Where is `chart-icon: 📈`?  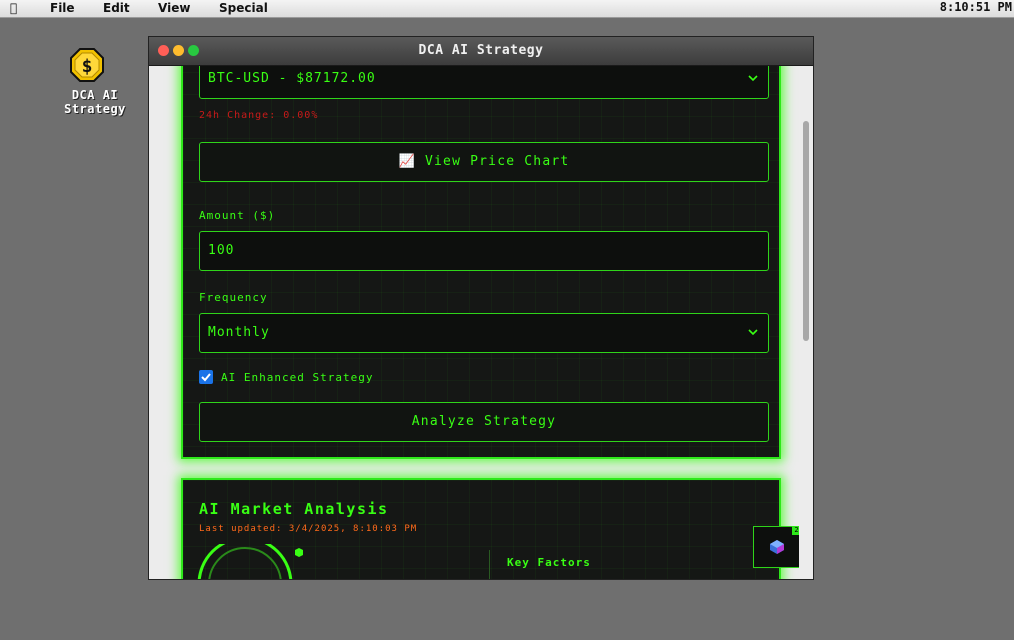
chart-icon: 📈 is located at coordinates (407, 161).